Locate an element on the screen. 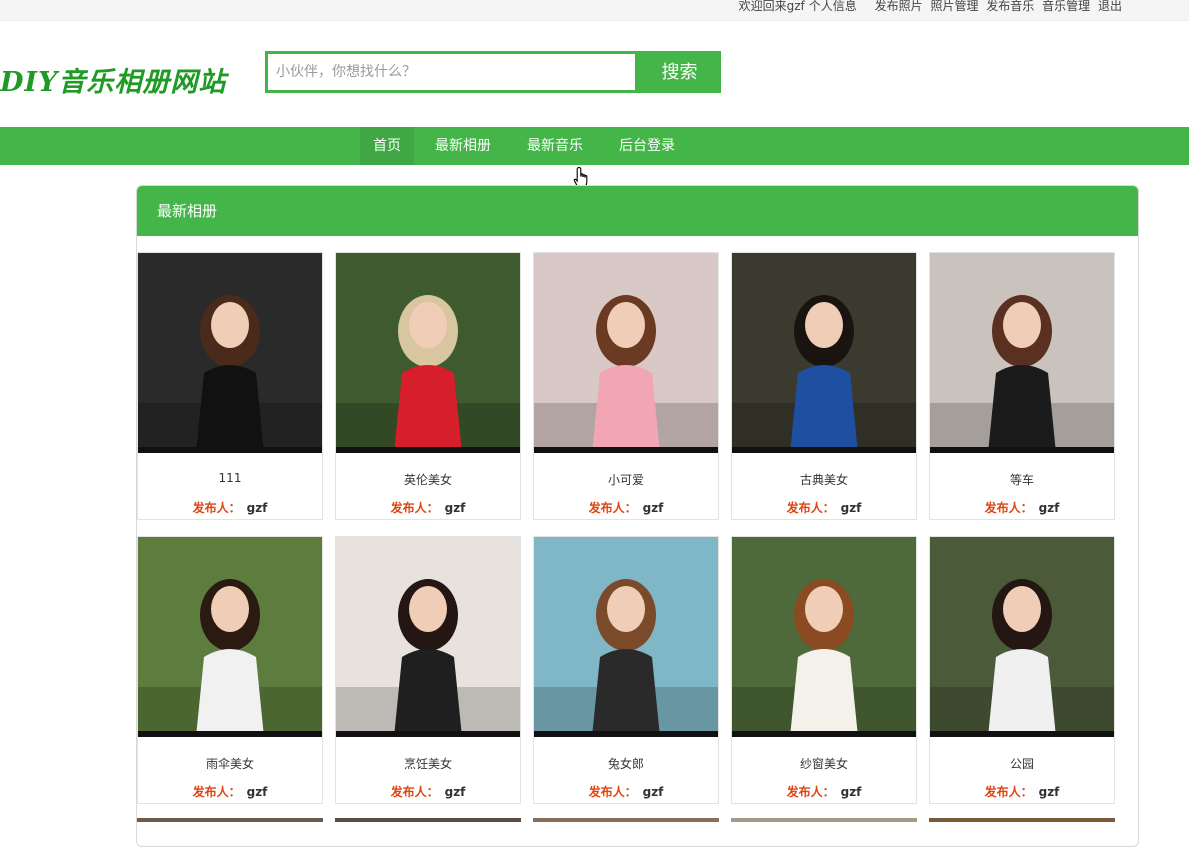  search-bar: 搜索 is located at coordinates (493, 72).